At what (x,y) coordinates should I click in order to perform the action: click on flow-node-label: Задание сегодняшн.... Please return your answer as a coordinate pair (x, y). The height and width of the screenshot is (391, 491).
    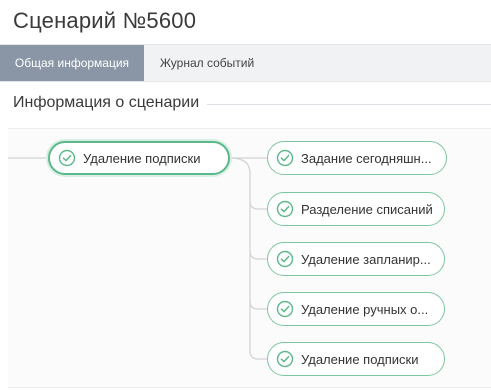
    Looking at the image, I should click on (366, 158).